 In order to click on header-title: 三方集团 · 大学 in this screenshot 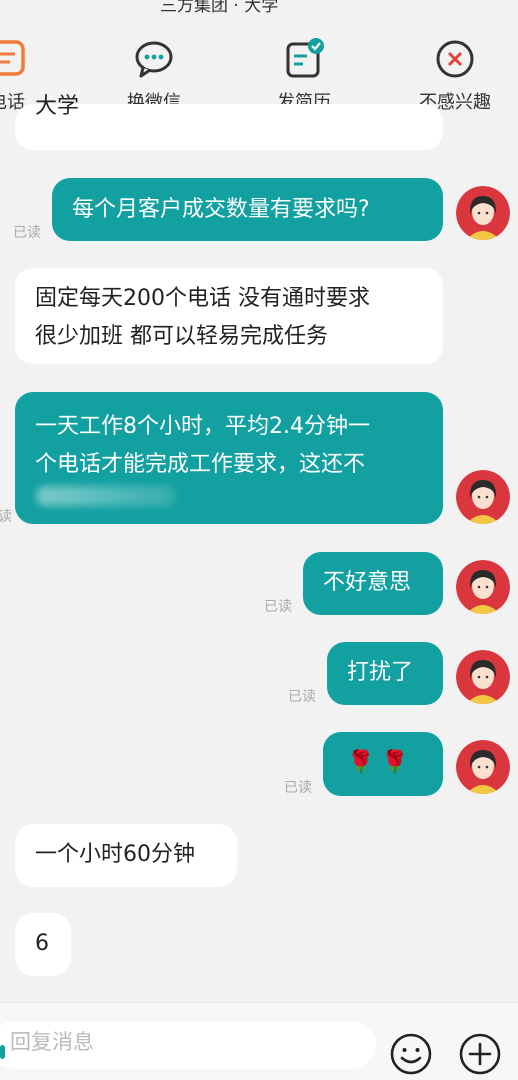, I will do `click(219, 7)`.